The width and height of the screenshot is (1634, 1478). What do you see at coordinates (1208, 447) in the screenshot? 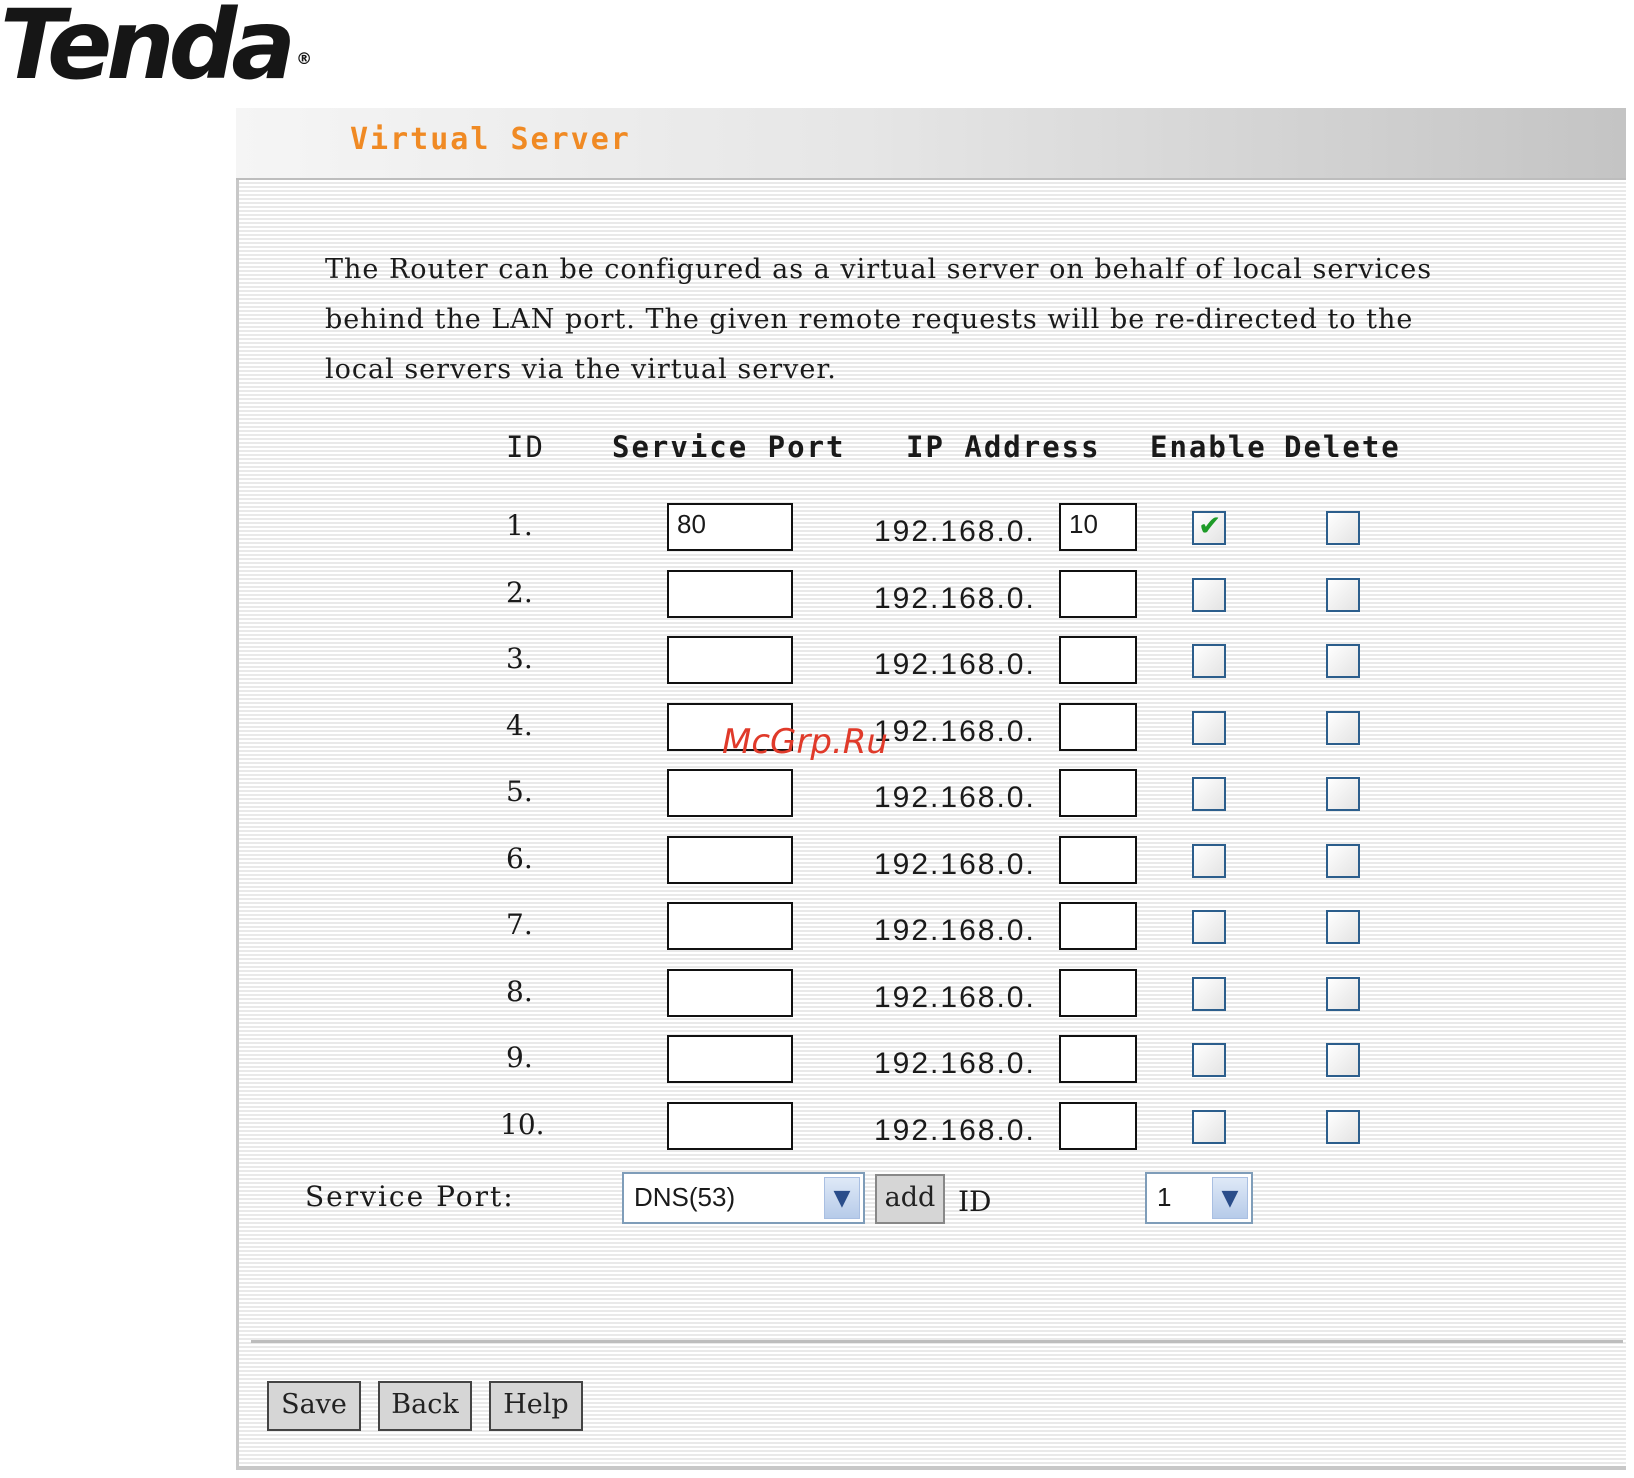
I see `header-enable: Enable` at bounding box center [1208, 447].